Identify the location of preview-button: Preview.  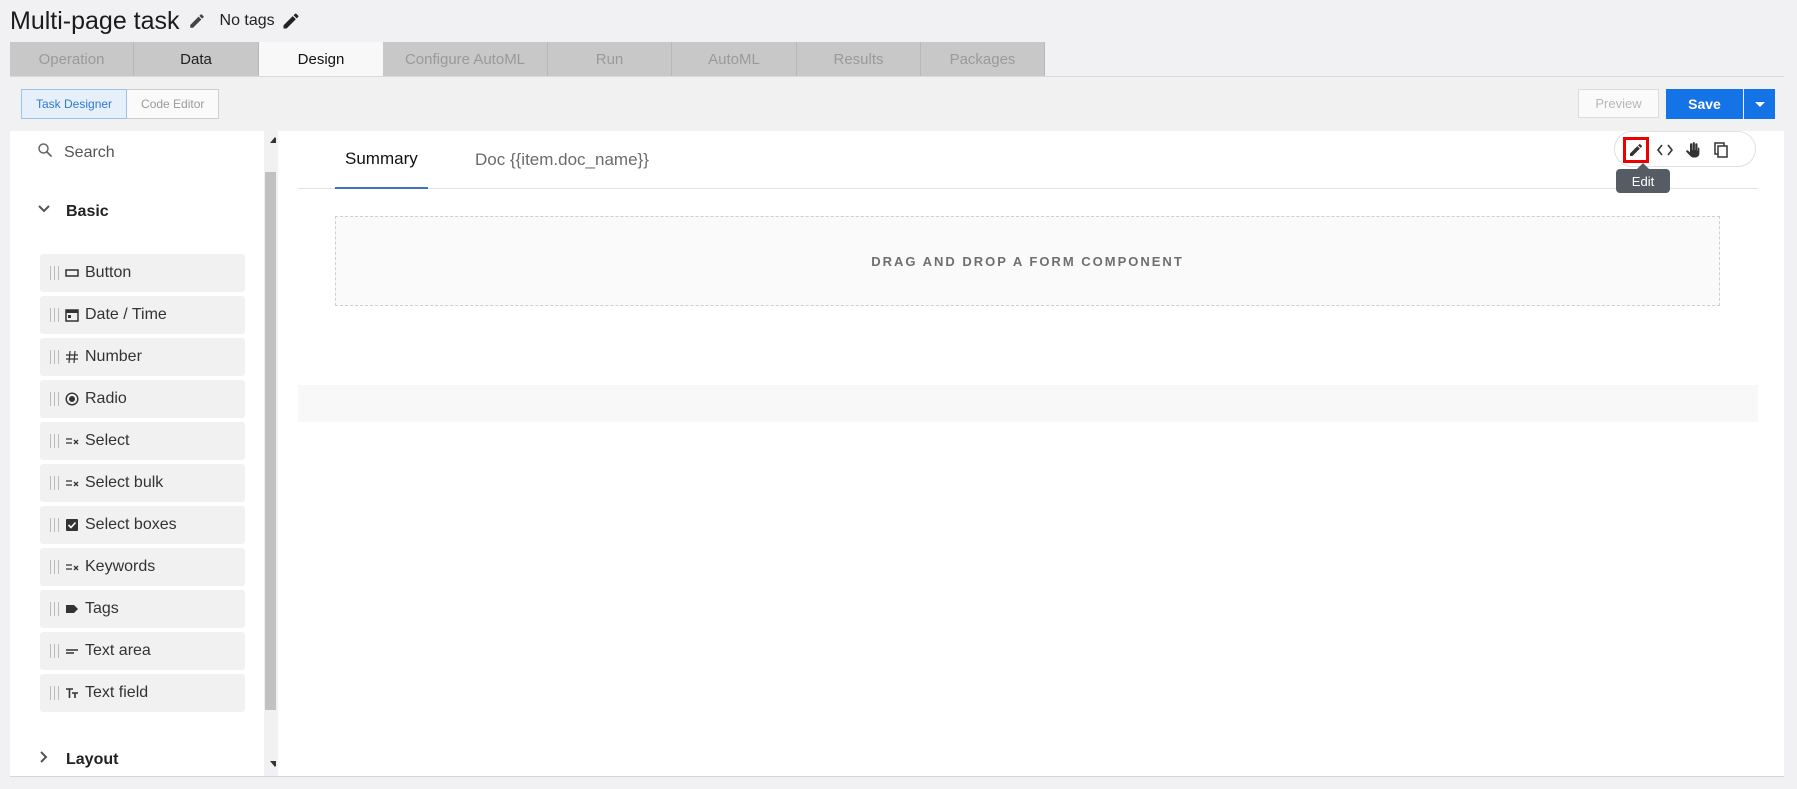
(1618, 103).